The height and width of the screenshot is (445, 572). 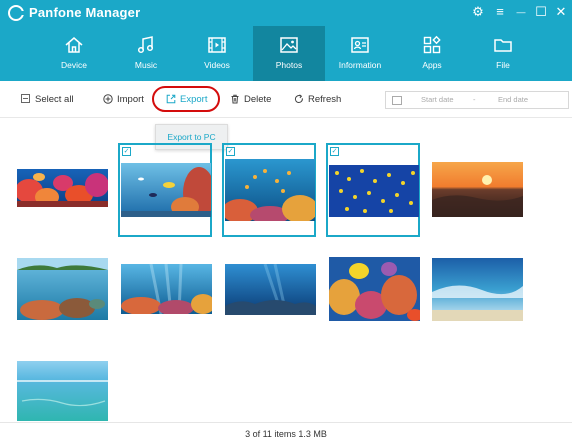 I want to click on settings-icon: ⚙, so click(x=478, y=12).